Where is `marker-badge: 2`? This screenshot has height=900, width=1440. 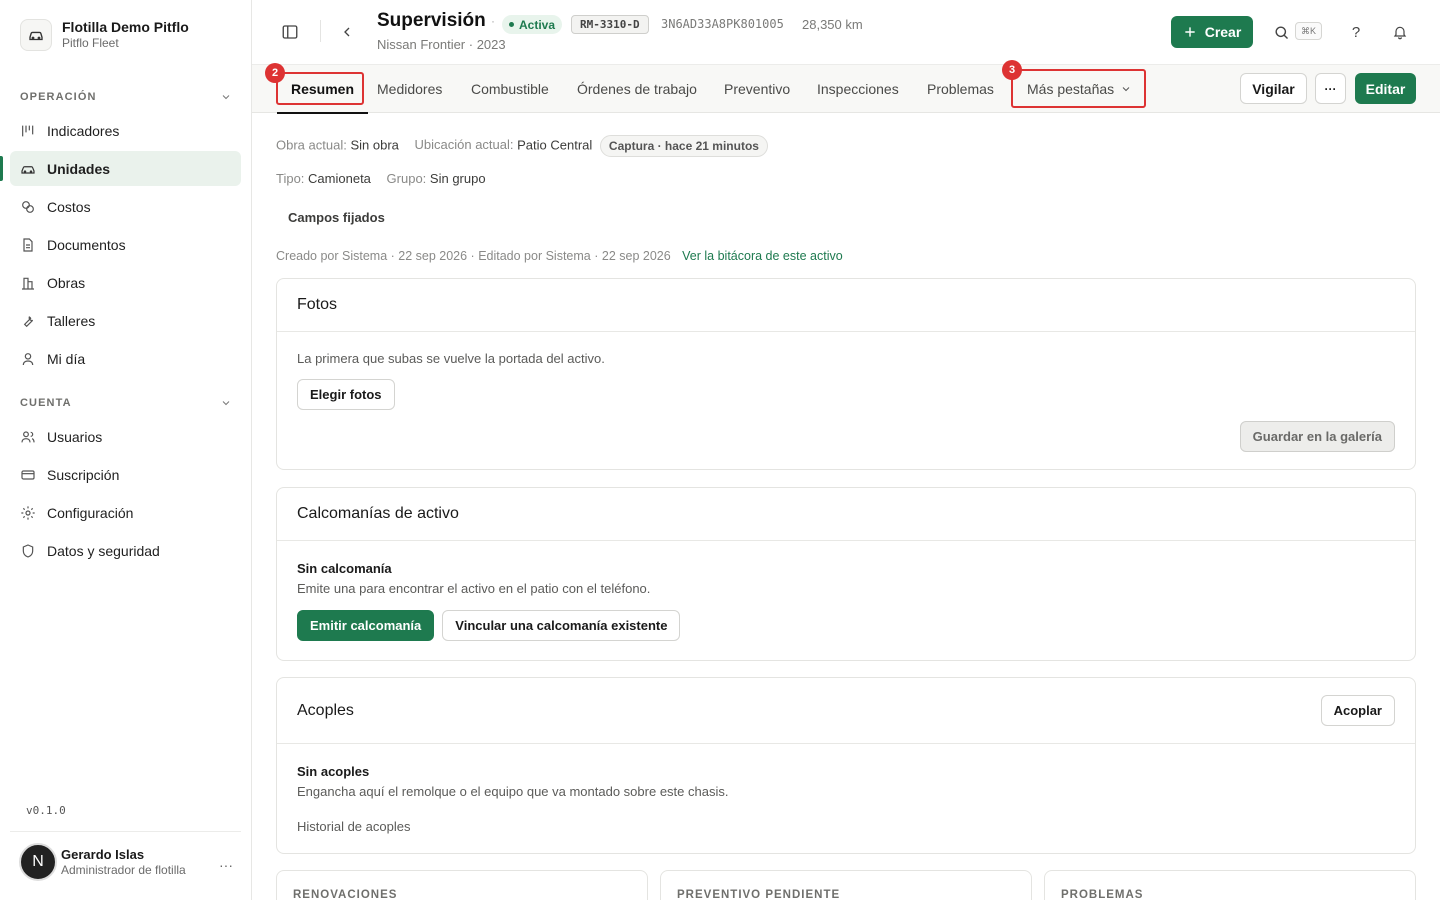 marker-badge: 2 is located at coordinates (275, 73).